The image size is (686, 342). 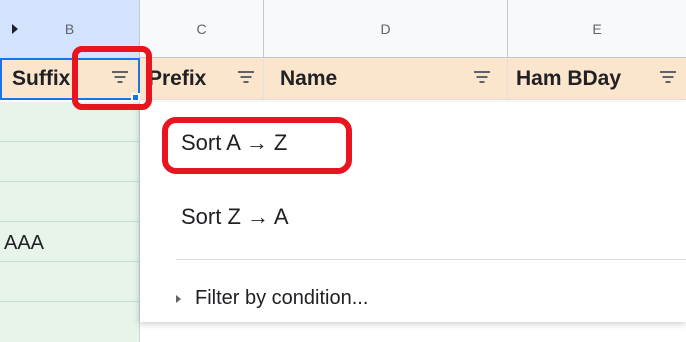 I want to click on header-prefix-label: Prefix, so click(x=177, y=78).